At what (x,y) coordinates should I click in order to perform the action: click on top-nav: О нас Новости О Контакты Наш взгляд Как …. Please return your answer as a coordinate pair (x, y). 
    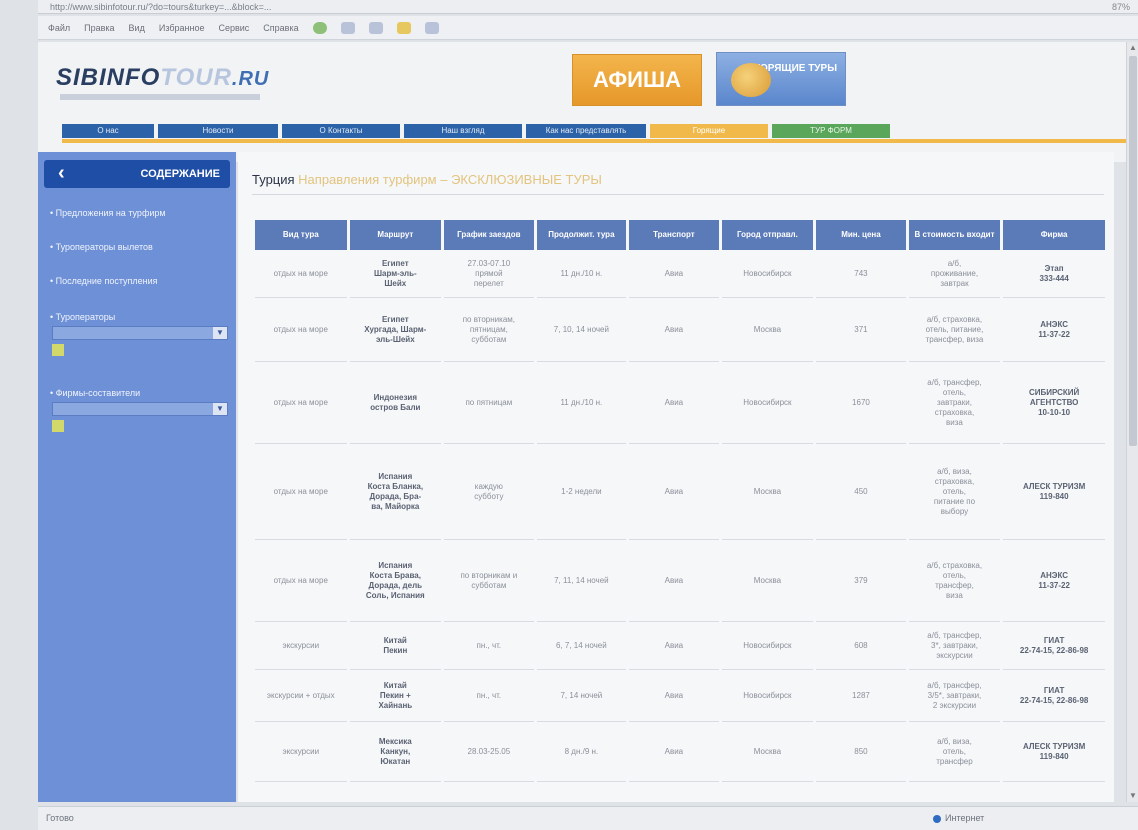
    Looking at the image, I should click on (476, 131).